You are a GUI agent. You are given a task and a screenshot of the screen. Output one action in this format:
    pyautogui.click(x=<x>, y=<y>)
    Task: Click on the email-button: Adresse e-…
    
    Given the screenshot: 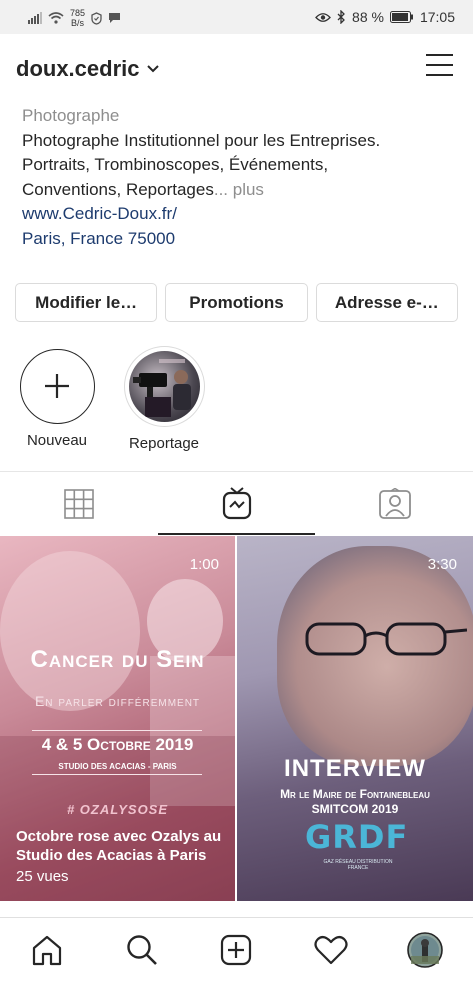 What is the action you would take?
    pyautogui.click(x=386, y=302)
    